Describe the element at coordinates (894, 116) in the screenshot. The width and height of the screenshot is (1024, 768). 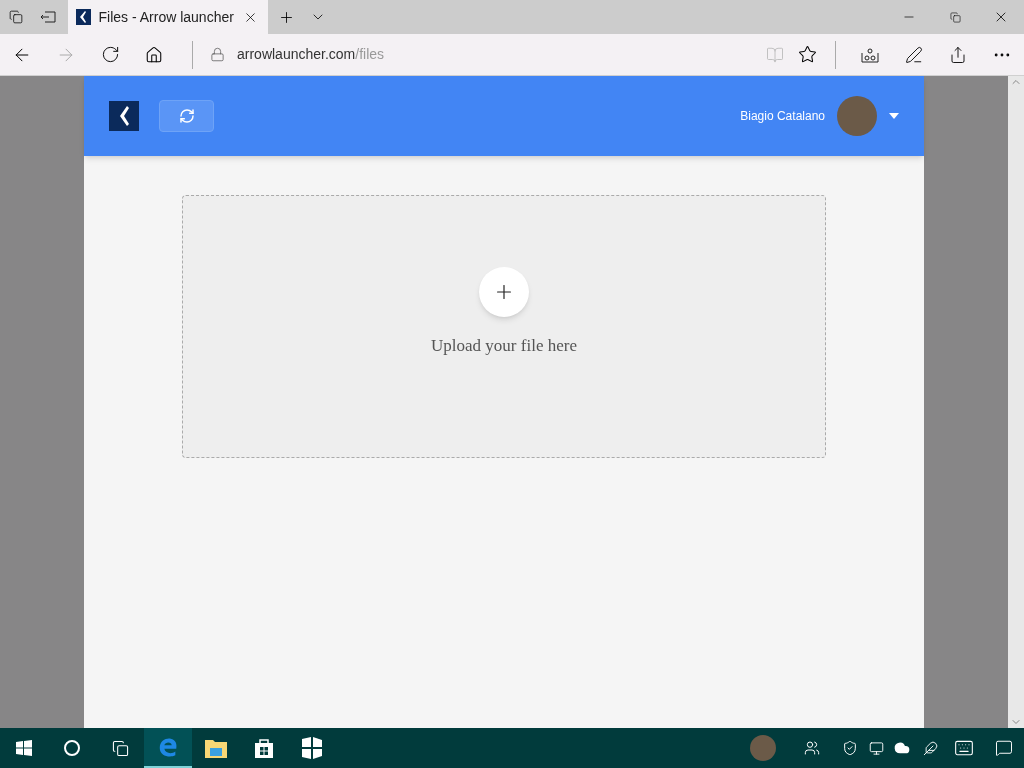
I see `dropdown-caret-icon` at that location.